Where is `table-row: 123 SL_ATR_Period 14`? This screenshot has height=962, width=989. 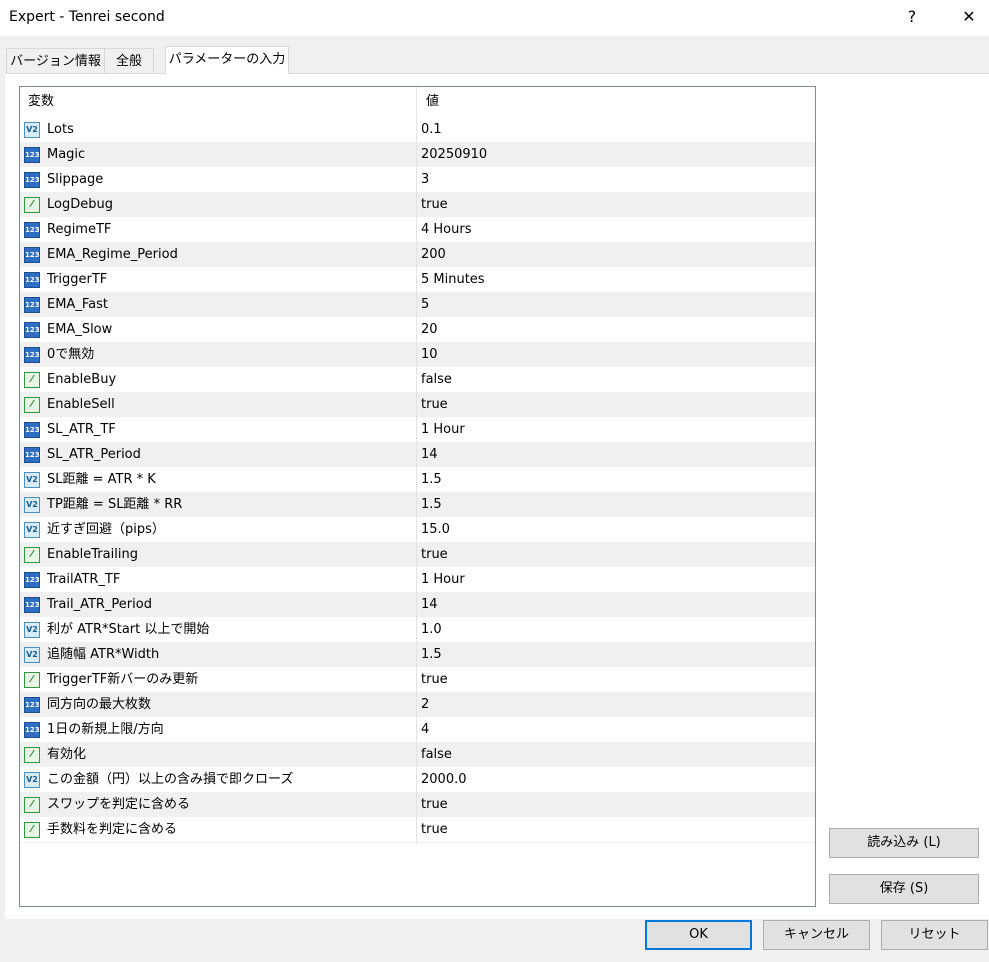 table-row: 123 SL_ATR_Period 14 is located at coordinates (417, 455).